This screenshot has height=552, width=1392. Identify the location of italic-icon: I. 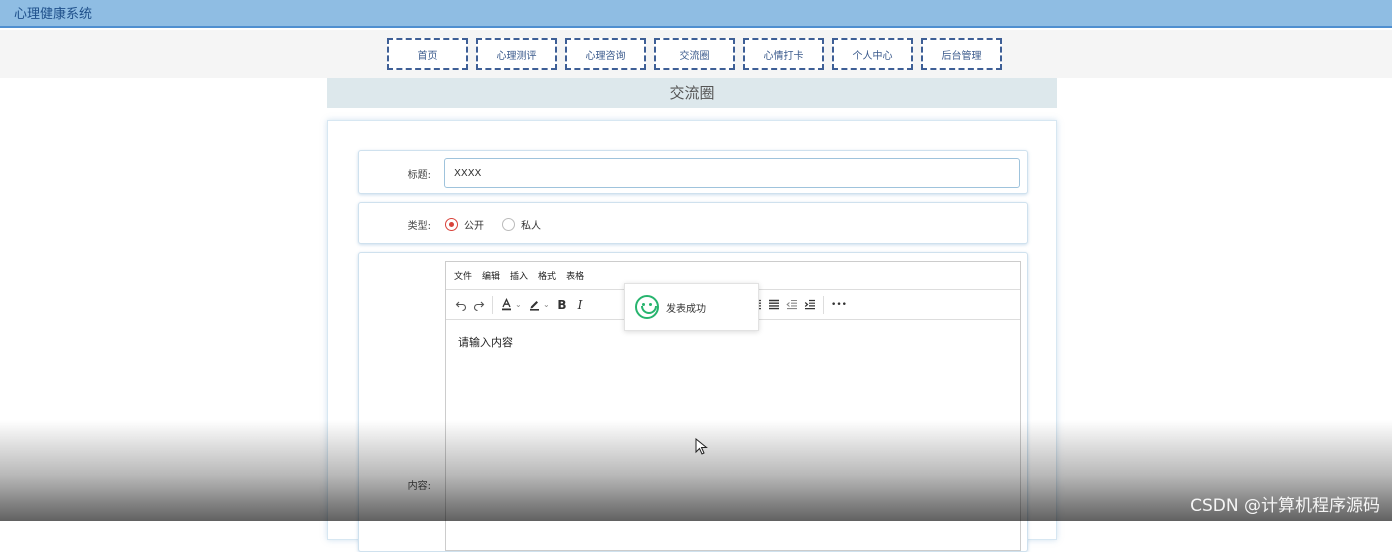
(580, 305).